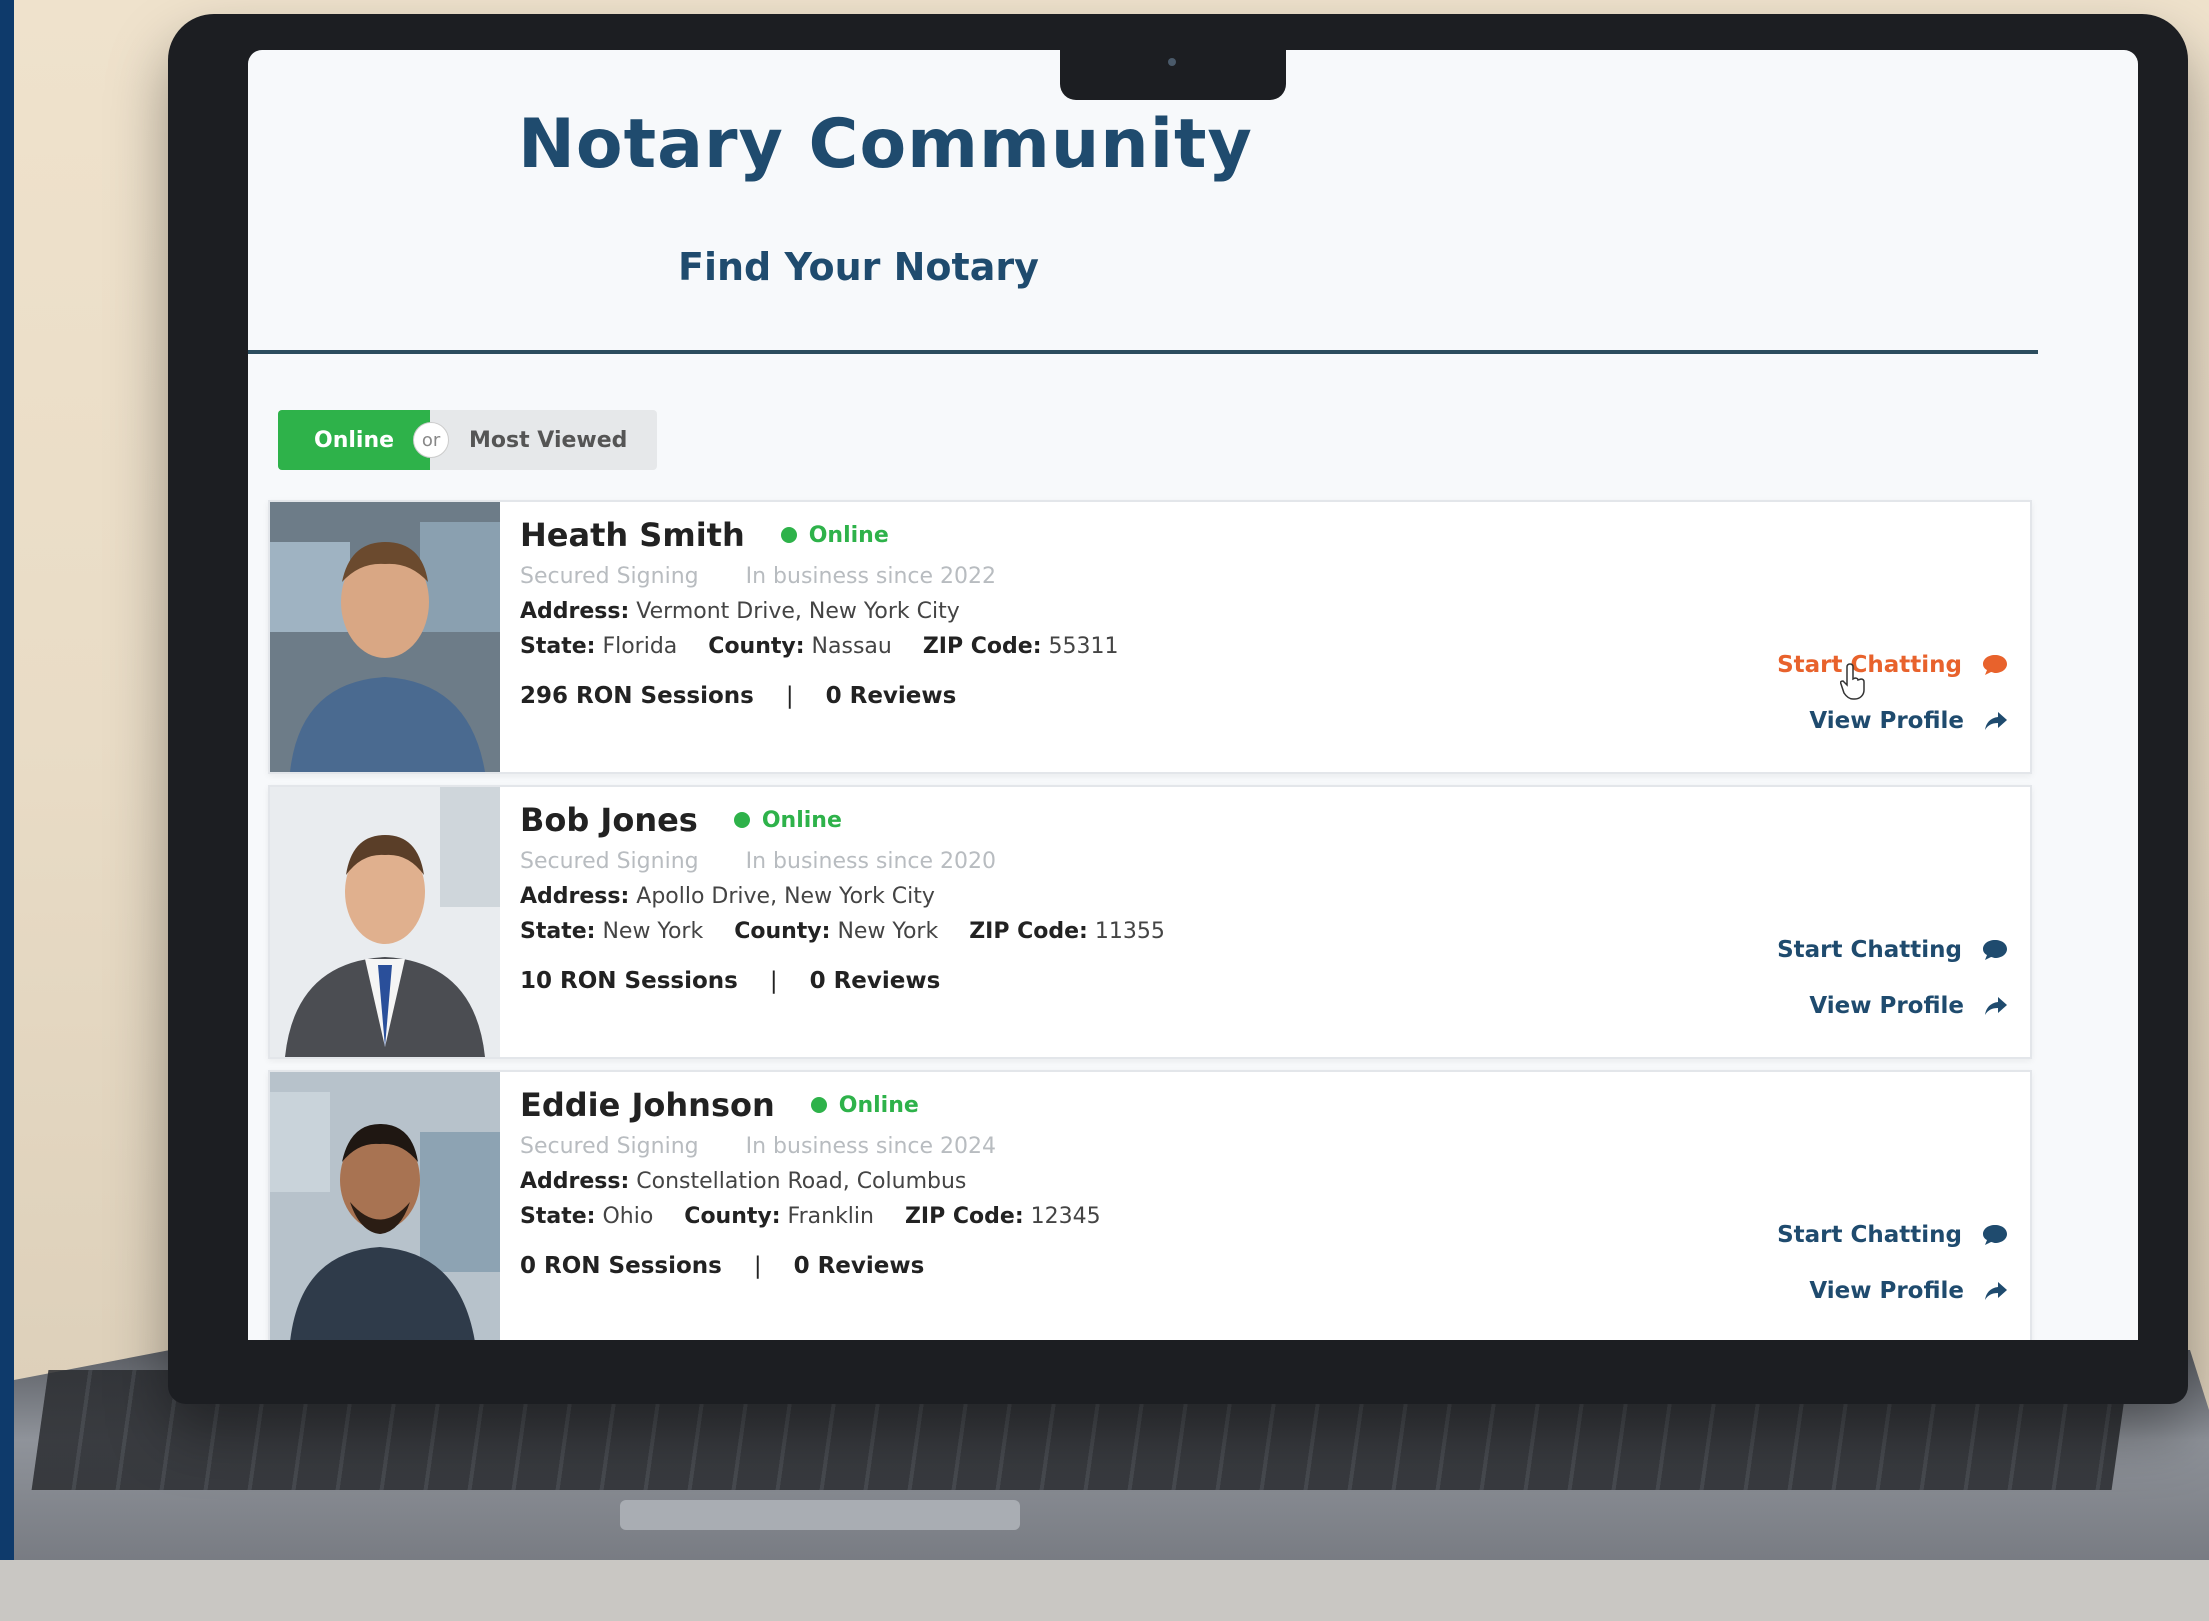 Image resolution: width=2209 pixels, height=1621 pixels. Describe the element at coordinates (647, 1105) in the screenshot. I see `notary-name: Eddie Johnson` at that location.